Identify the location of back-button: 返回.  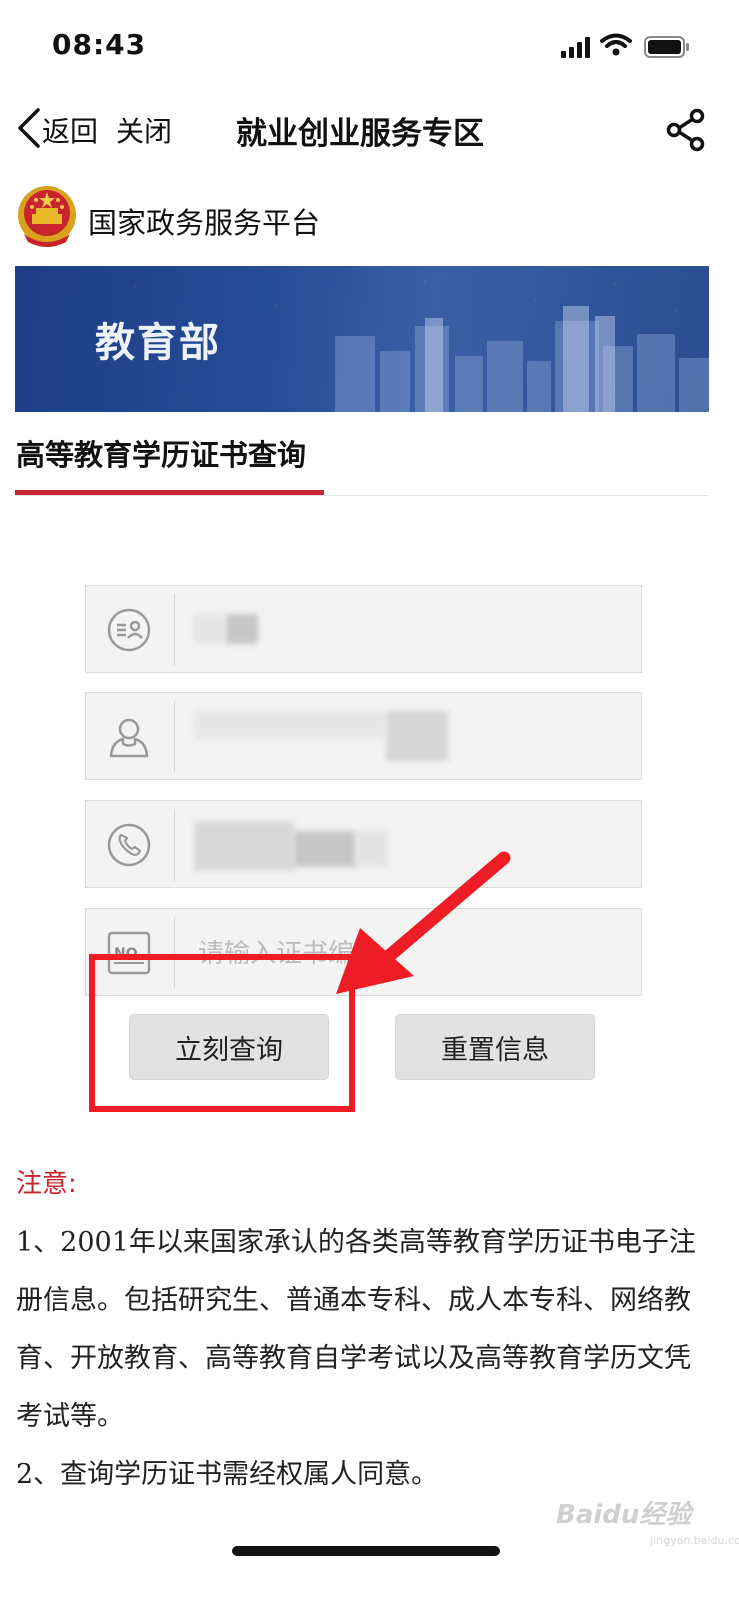
(70, 130).